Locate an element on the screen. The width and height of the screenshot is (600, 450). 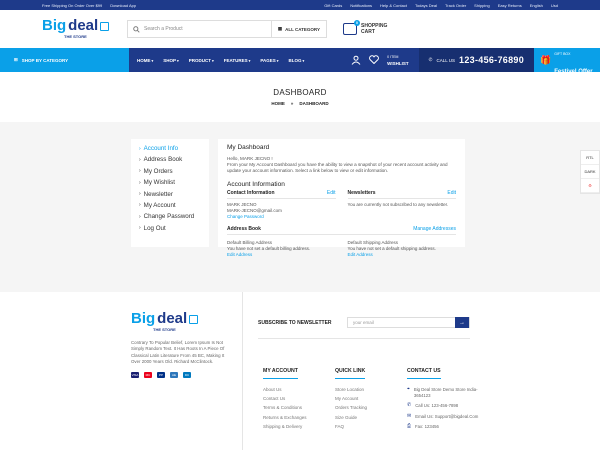
settings-icon: ⚙ is located at coordinates (590, 186).